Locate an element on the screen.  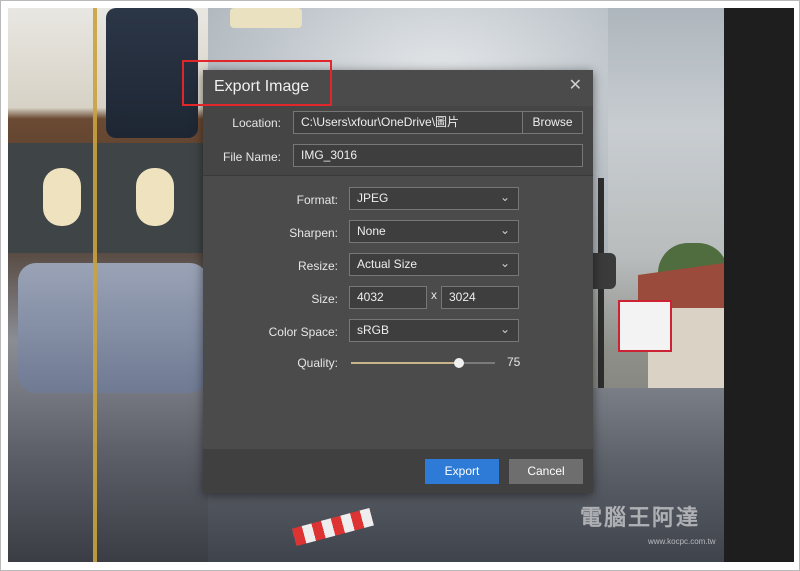
quality-slider-handle is located at coordinates (459, 363).